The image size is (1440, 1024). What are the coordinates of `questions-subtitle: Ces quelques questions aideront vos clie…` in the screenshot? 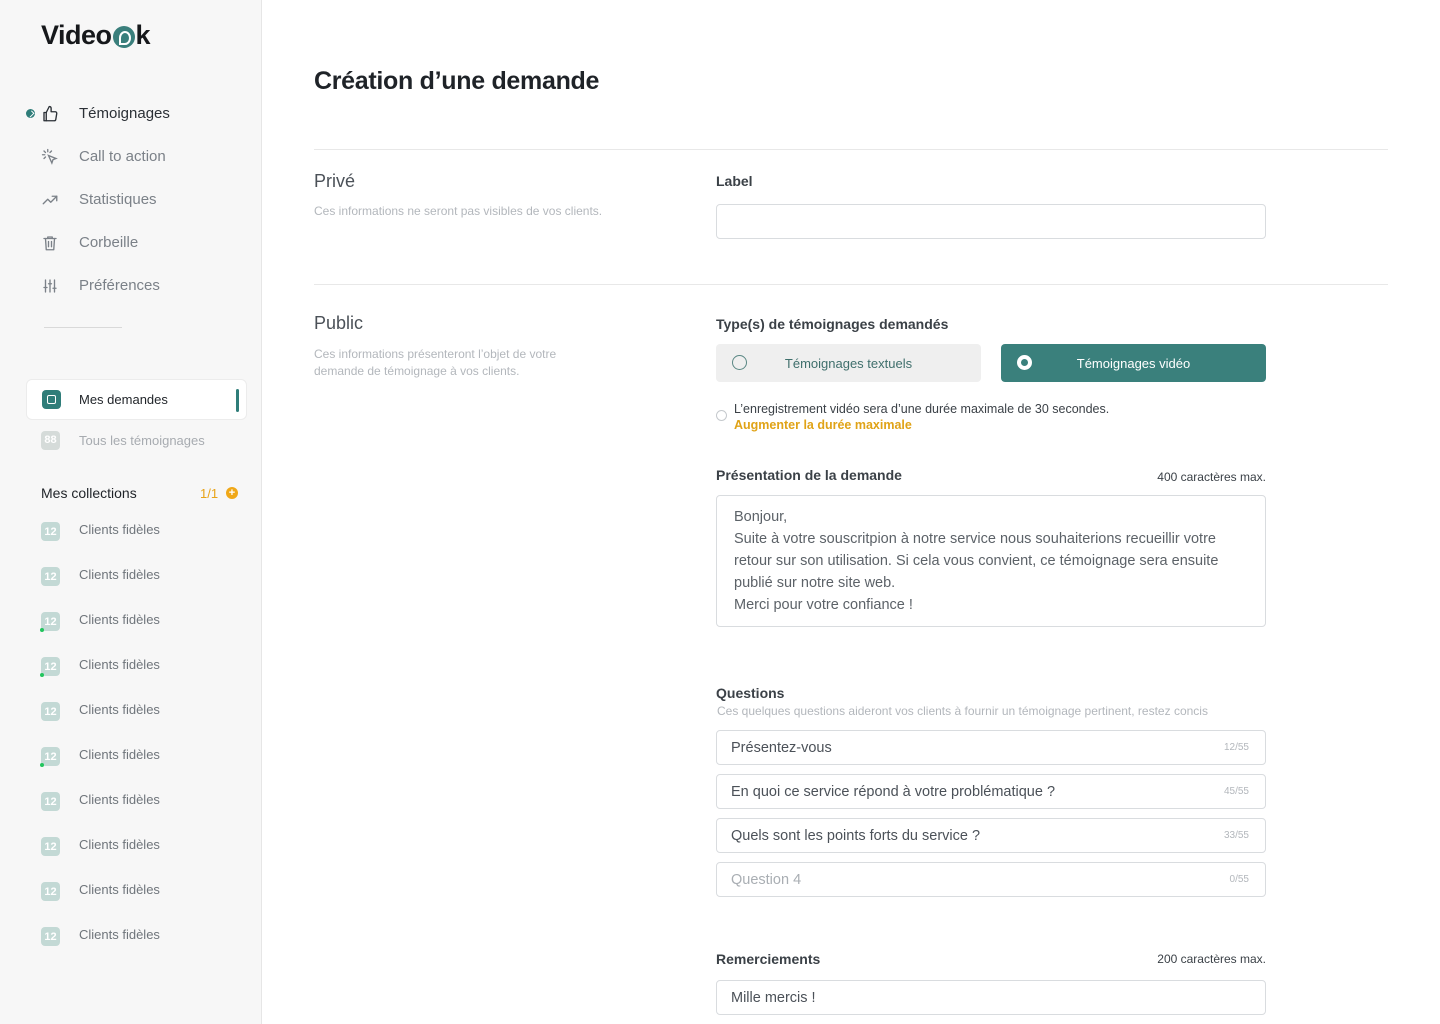 It's located at (962, 711).